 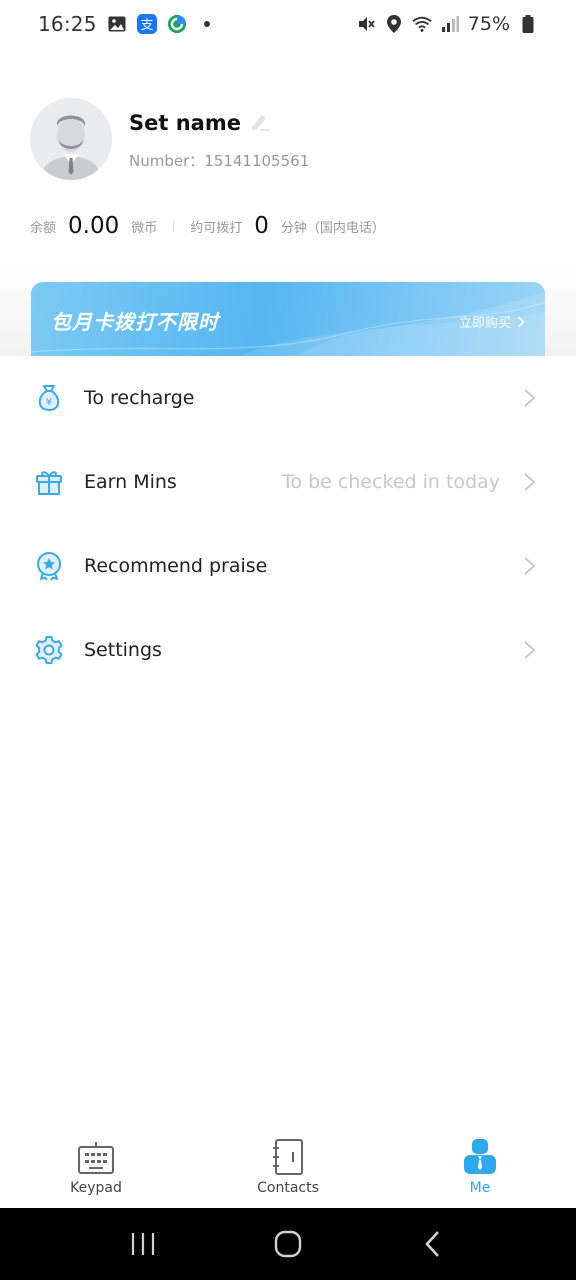 I want to click on divider, so click(x=174, y=226).